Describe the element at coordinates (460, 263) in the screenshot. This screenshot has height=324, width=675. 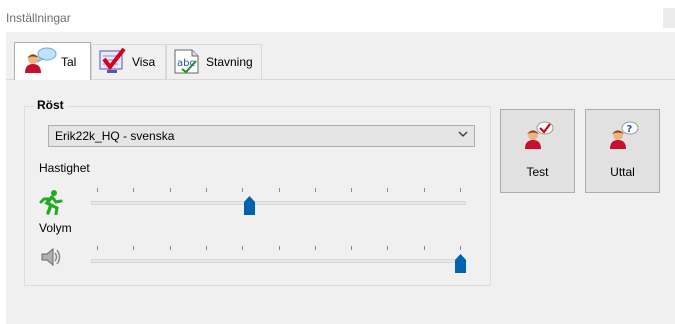
I see `volume-slider-thumb` at that location.